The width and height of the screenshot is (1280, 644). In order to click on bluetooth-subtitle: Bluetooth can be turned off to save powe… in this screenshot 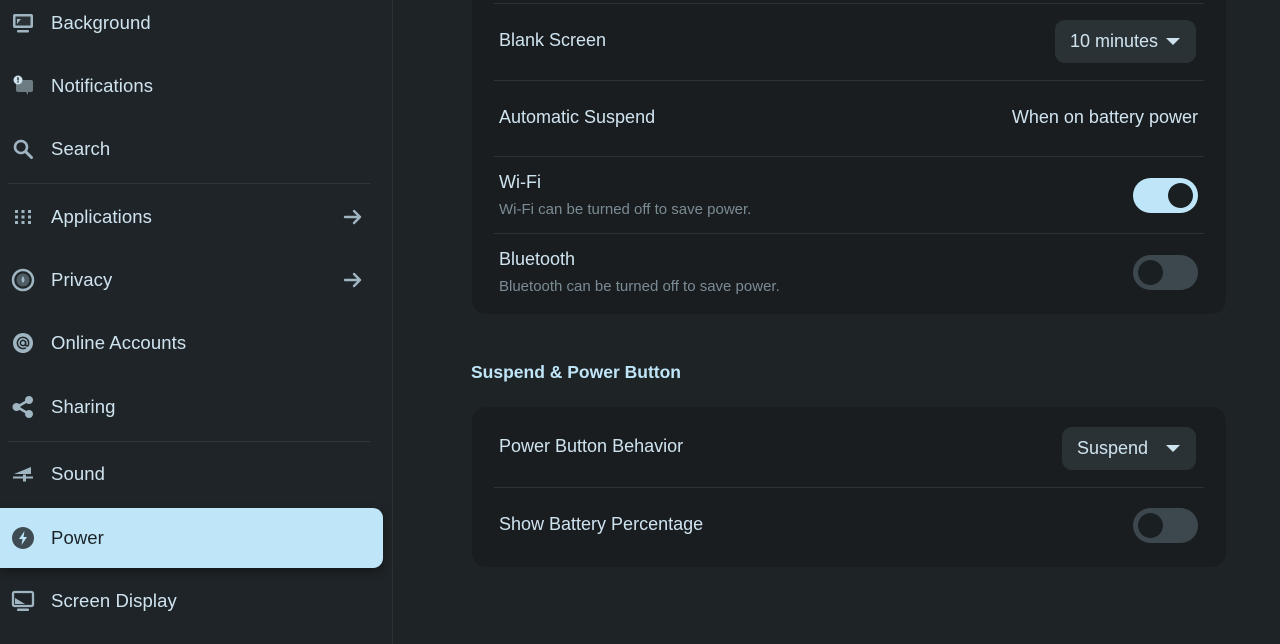, I will do `click(639, 286)`.